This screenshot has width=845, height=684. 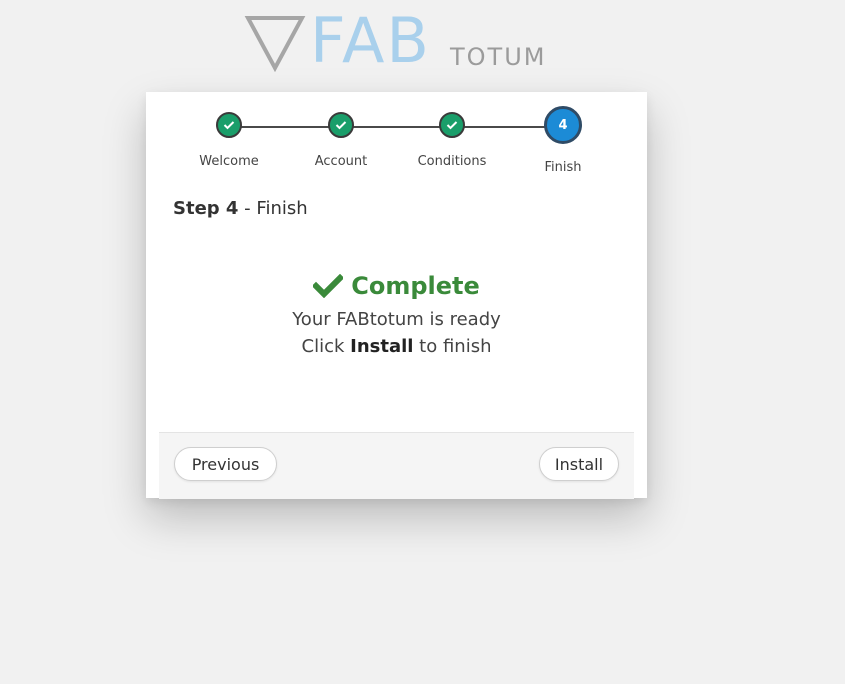 I want to click on step-conditions: Conditions, so click(x=452, y=137).